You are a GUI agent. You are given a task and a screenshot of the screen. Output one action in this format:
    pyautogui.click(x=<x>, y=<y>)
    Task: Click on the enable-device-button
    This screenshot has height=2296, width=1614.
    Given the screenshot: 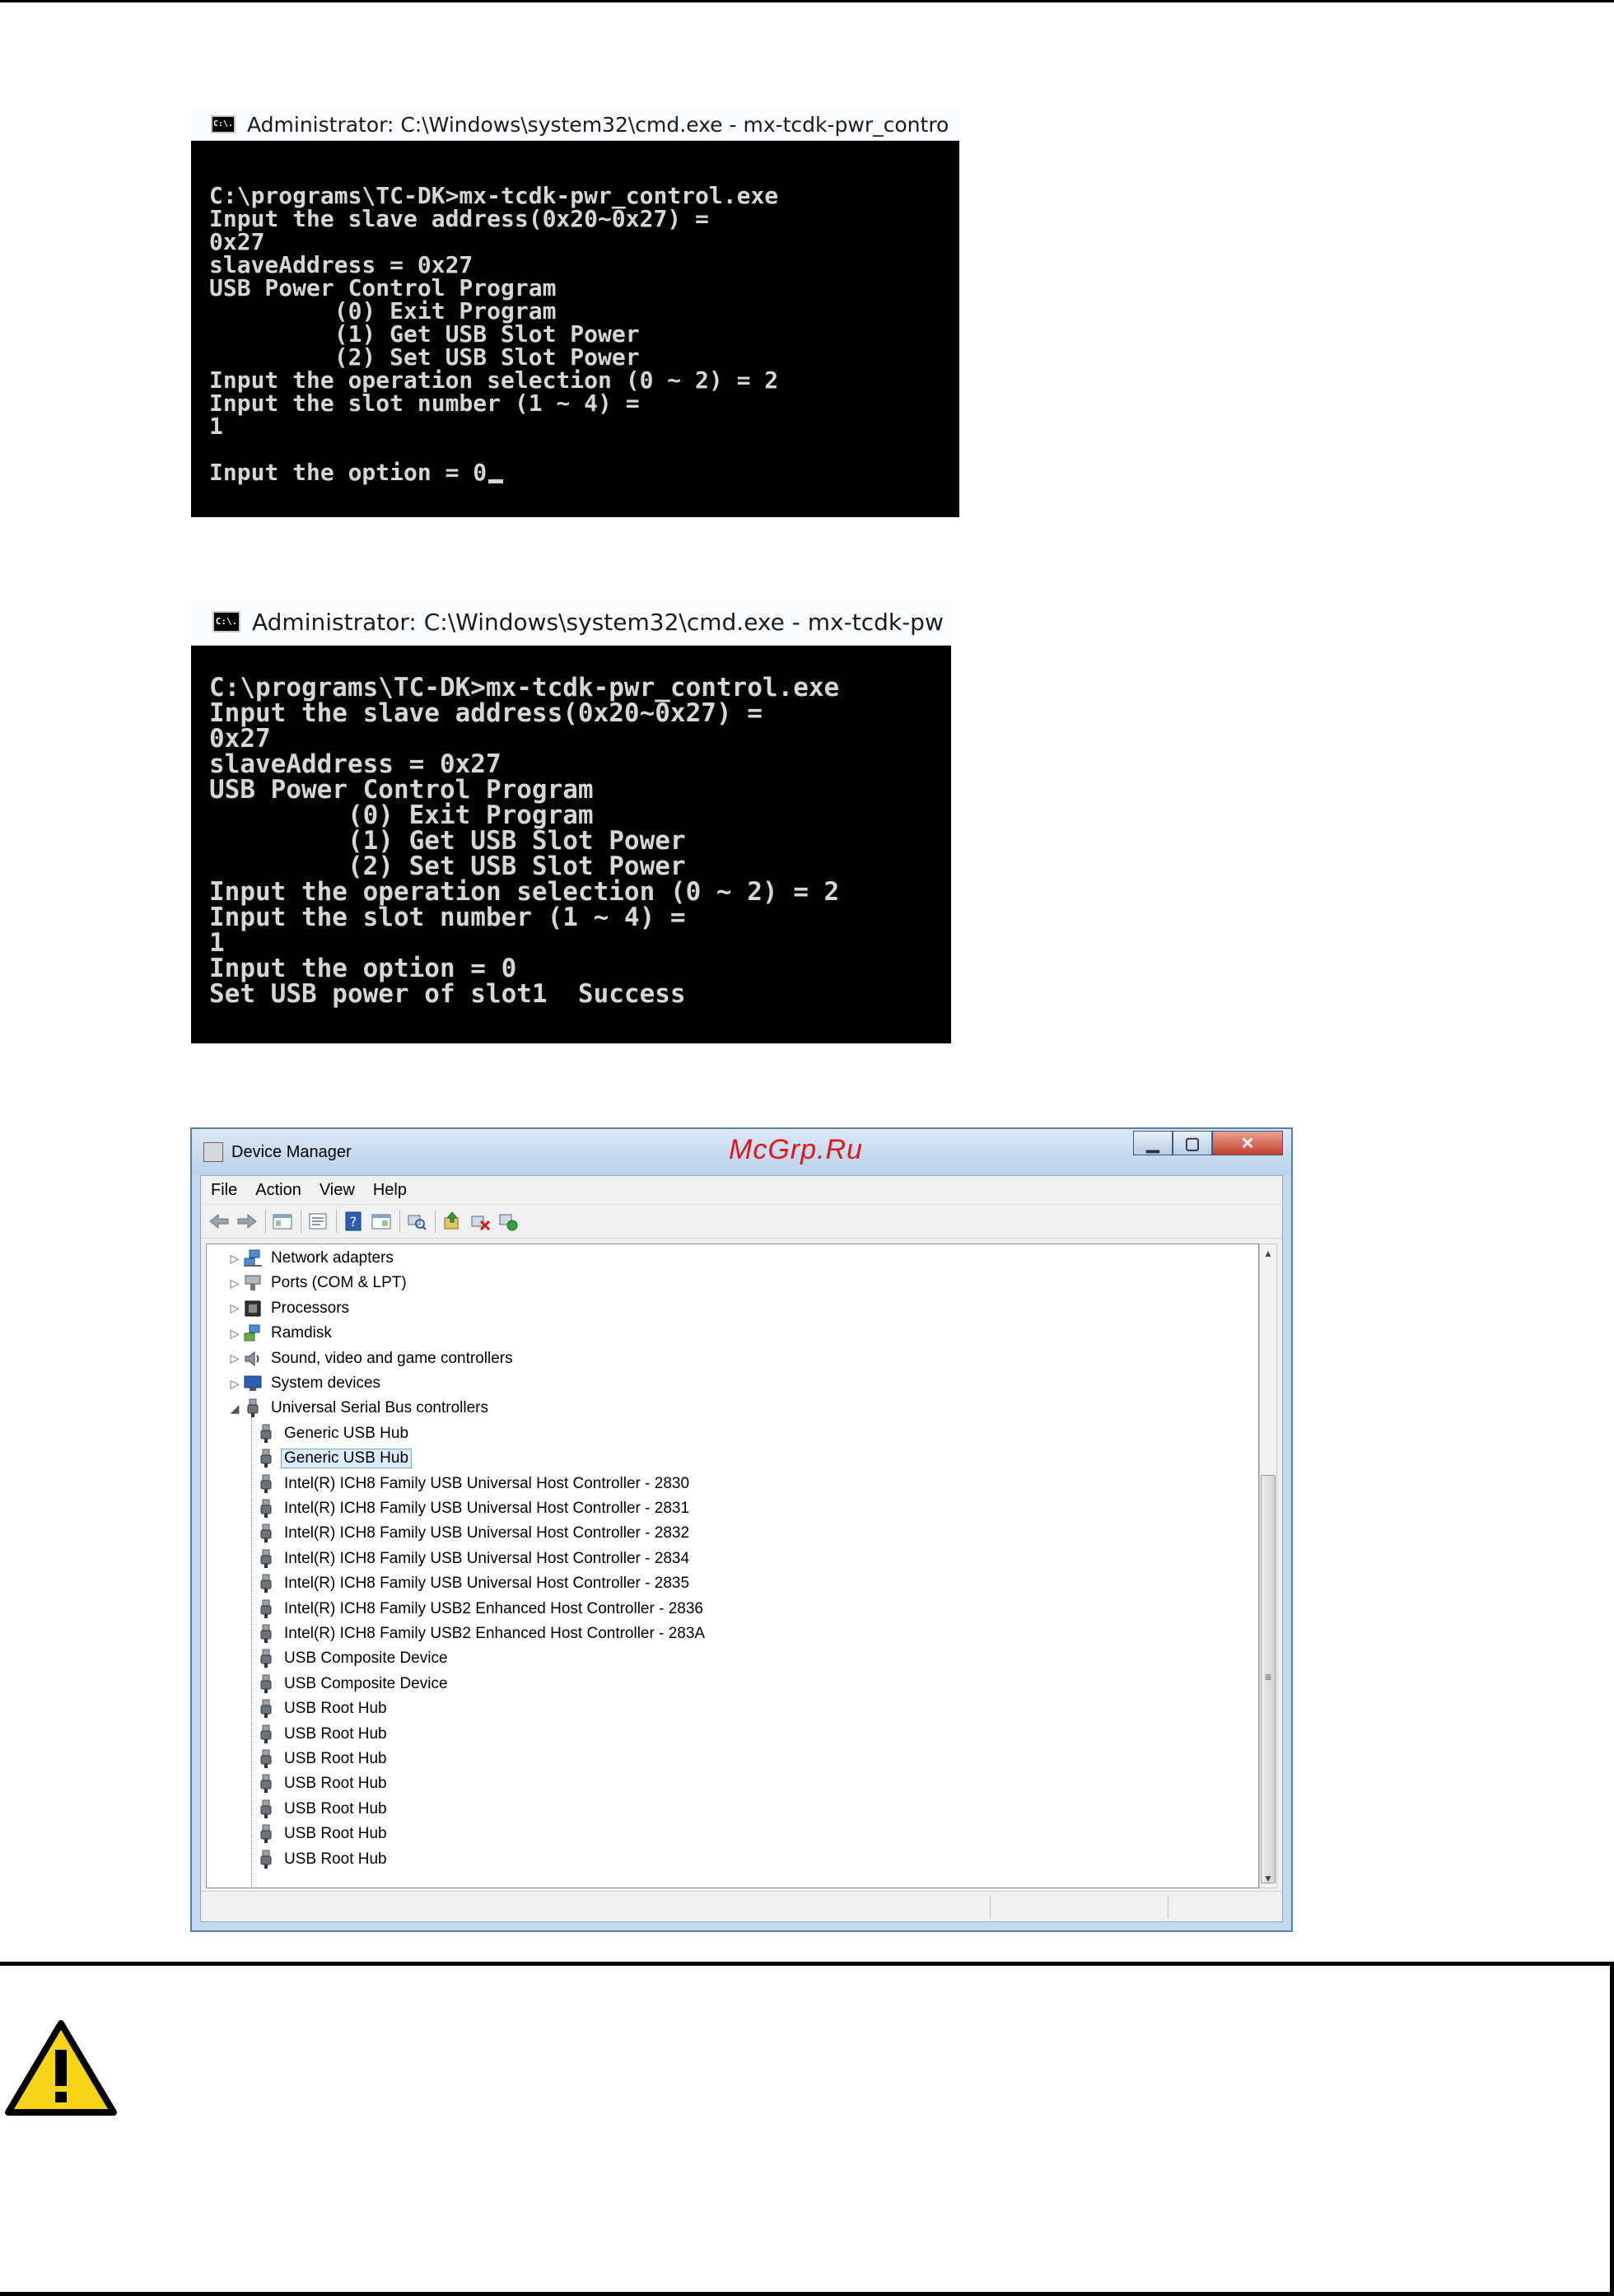 What is the action you would take?
    pyautogui.click(x=509, y=1221)
    